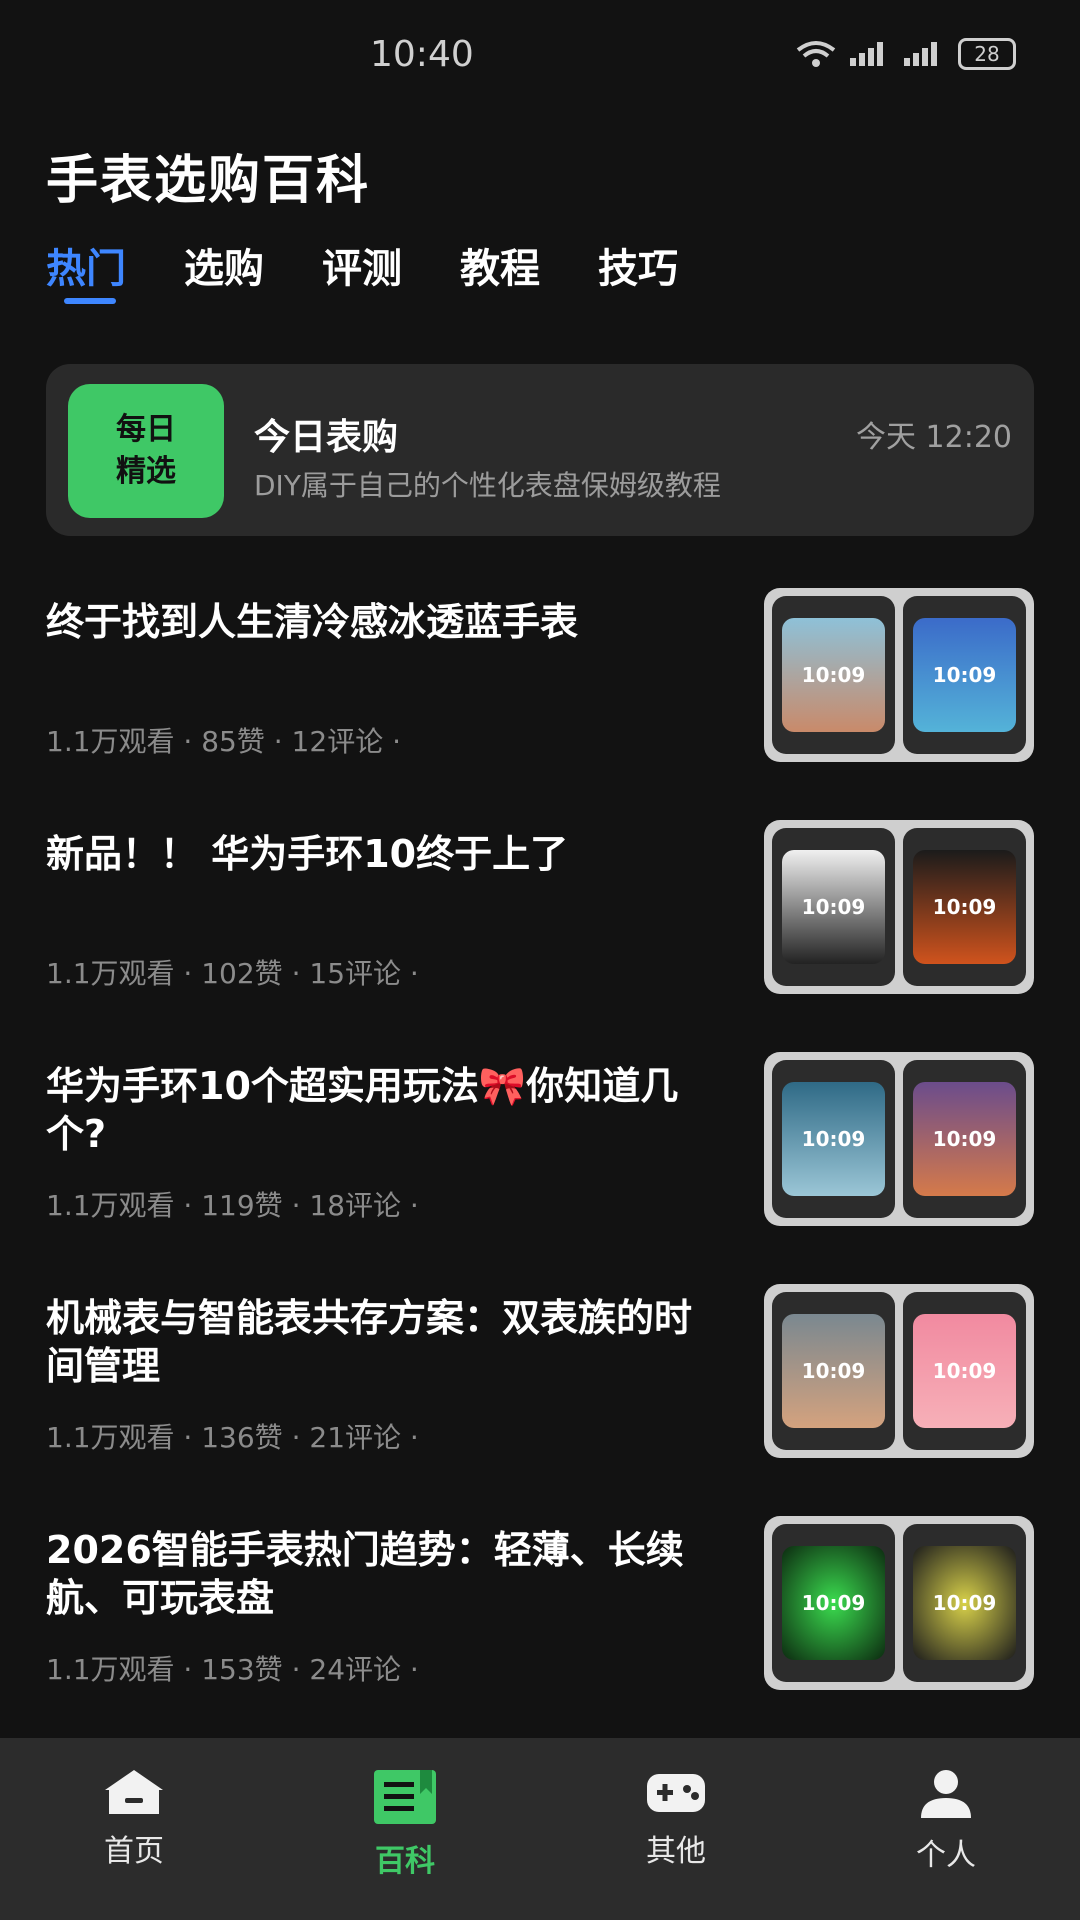 This screenshot has width=1080, height=1920. What do you see at coordinates (987, 54) in the screenshot?
I see `battery-icon: 28` at bounding box center [987, 54].